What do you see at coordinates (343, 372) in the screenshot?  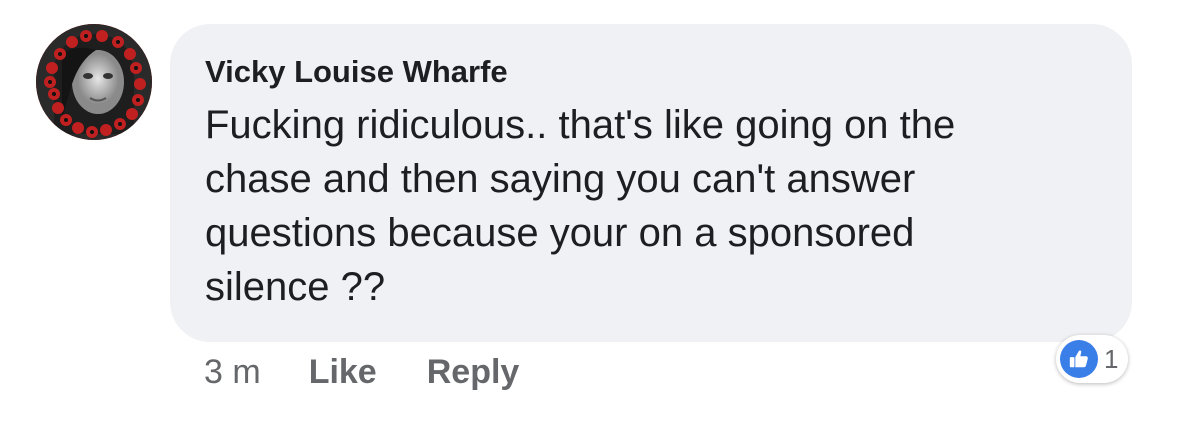 I see `like-button: Like` at bounding box center [343, 372].